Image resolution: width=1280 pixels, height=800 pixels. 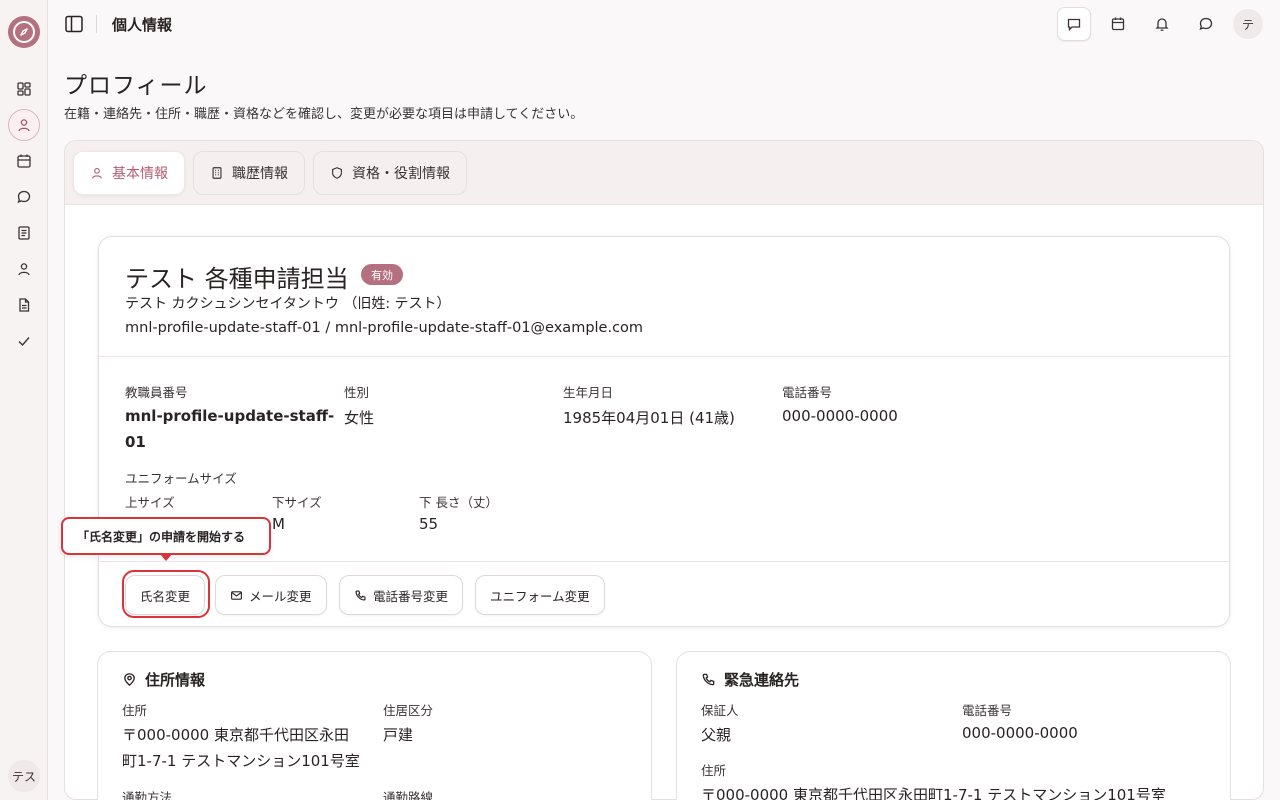 What do you see at coordinates (237, 279) in the screenshot?
I see `profile-name: テスト 各種申請担当` at bounding box center [237, 279].